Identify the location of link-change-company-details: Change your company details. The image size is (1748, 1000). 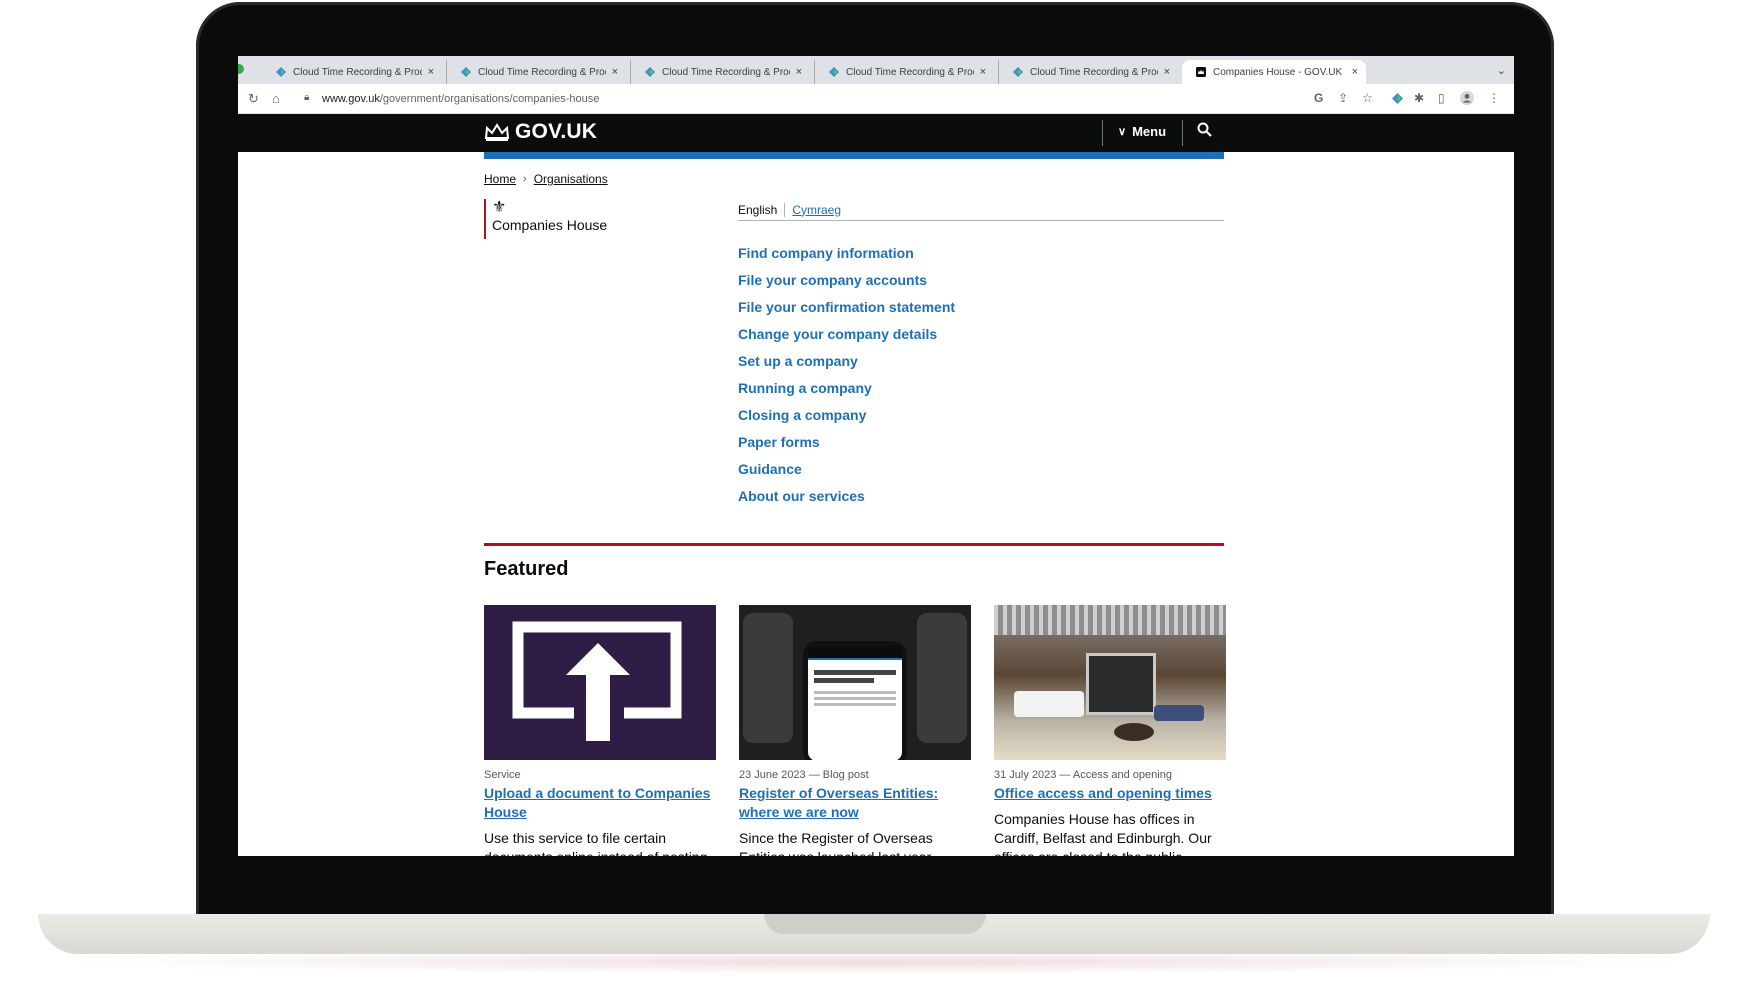
(846, 336).